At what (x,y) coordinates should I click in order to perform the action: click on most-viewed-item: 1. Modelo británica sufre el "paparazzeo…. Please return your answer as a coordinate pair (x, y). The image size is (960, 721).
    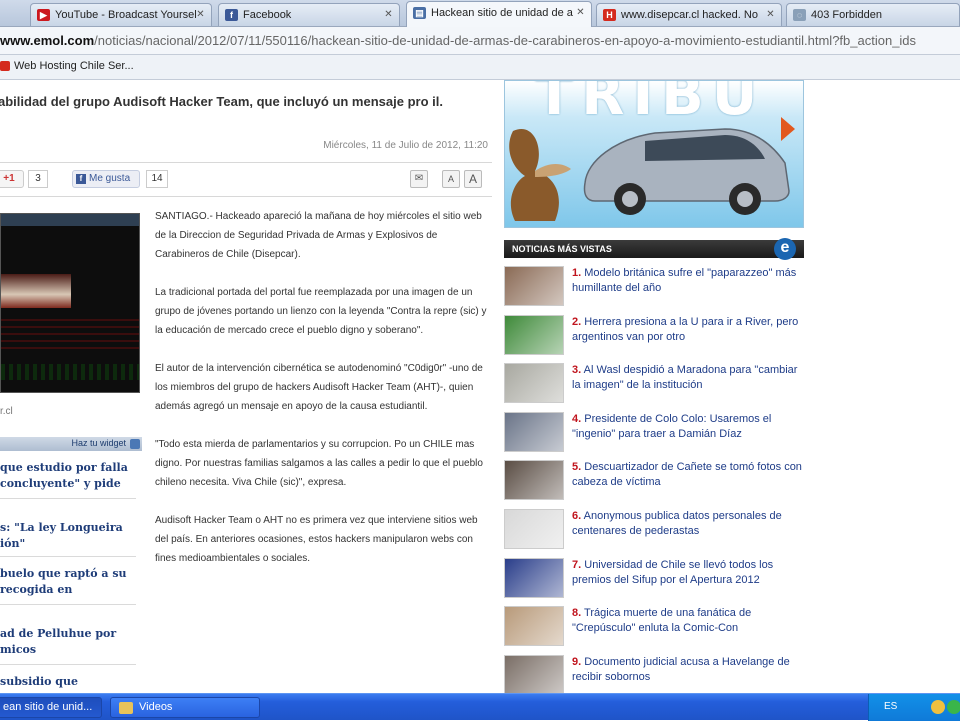
    Looking at the image, I should click on (654, 288).